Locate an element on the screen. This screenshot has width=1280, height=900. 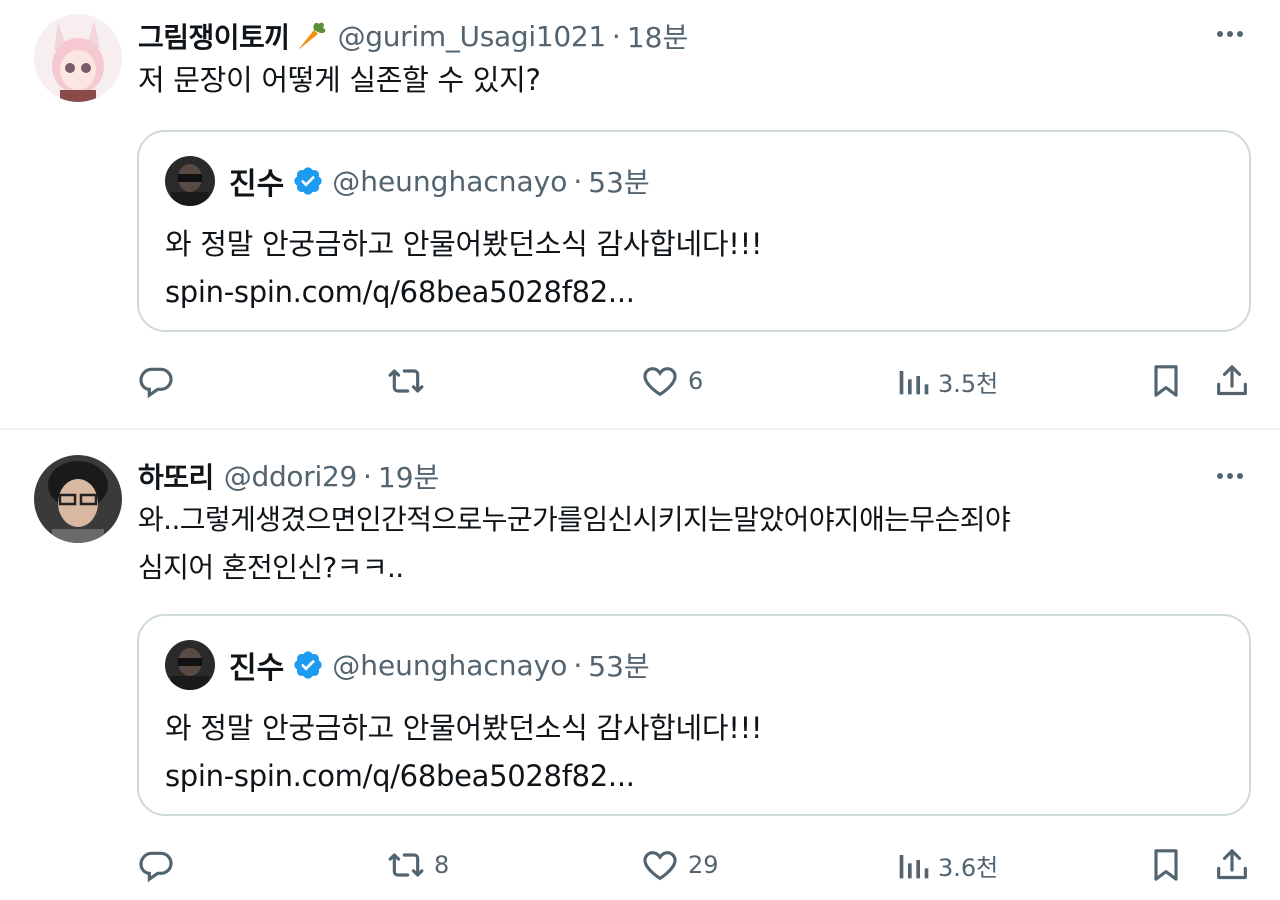
display-name: 그림쟁이토끼 is located at coordinates (214, 36).